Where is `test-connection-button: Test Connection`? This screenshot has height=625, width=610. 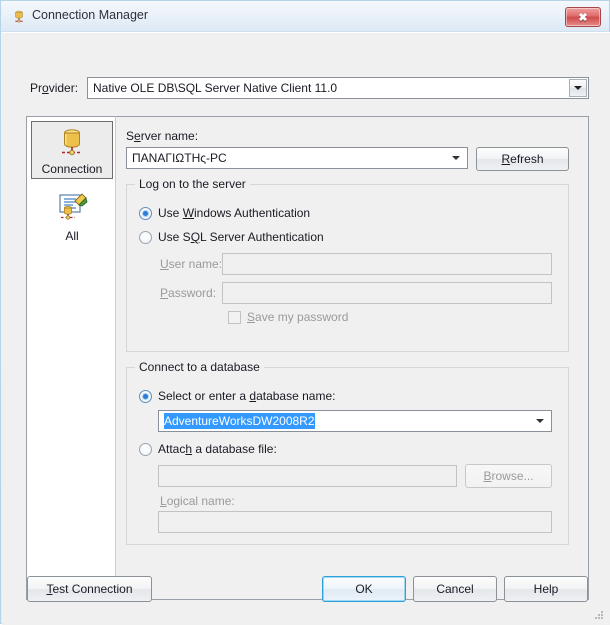
test-connection-button: Test Connection is located at coordinates (89, 589).